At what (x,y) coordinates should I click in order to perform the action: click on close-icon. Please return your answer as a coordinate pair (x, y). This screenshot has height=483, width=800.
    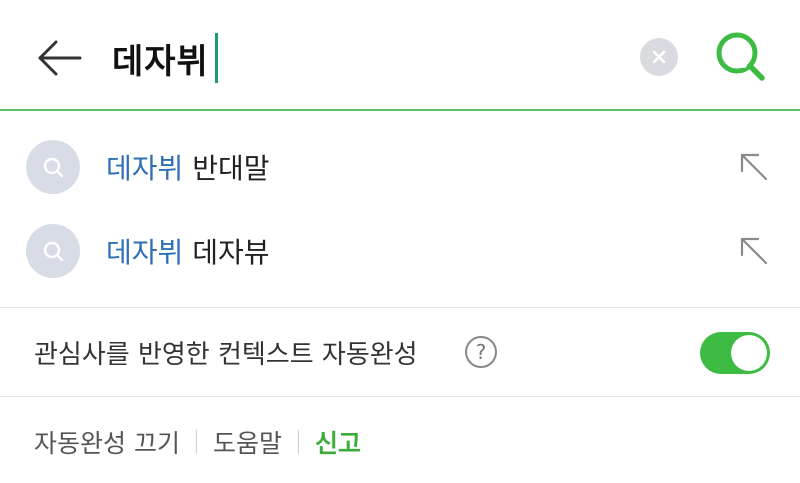
    Looking at the image, I should click on (659, 57).